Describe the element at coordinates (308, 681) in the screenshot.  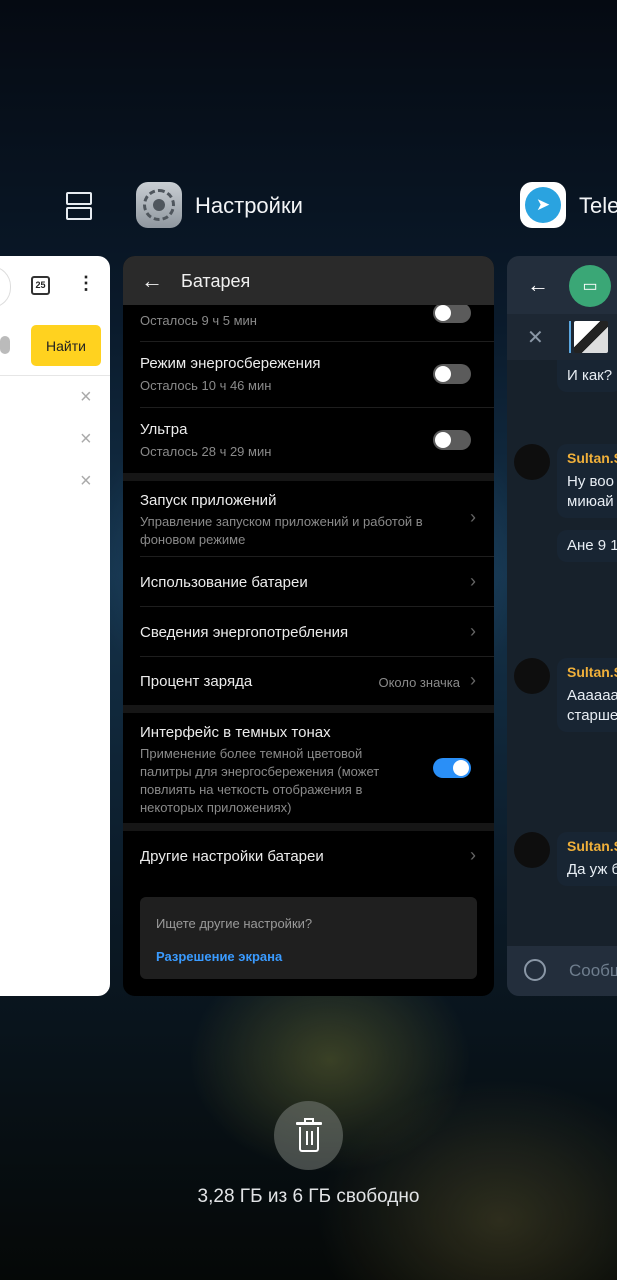
I see `charge-percent-row: Процент заряда Около значка ›` at that location.